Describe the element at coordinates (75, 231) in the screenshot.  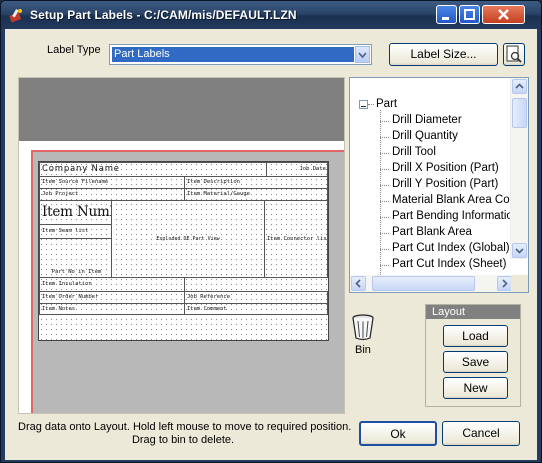
I see `field-item-seam-list: Item Seam list` at that location.